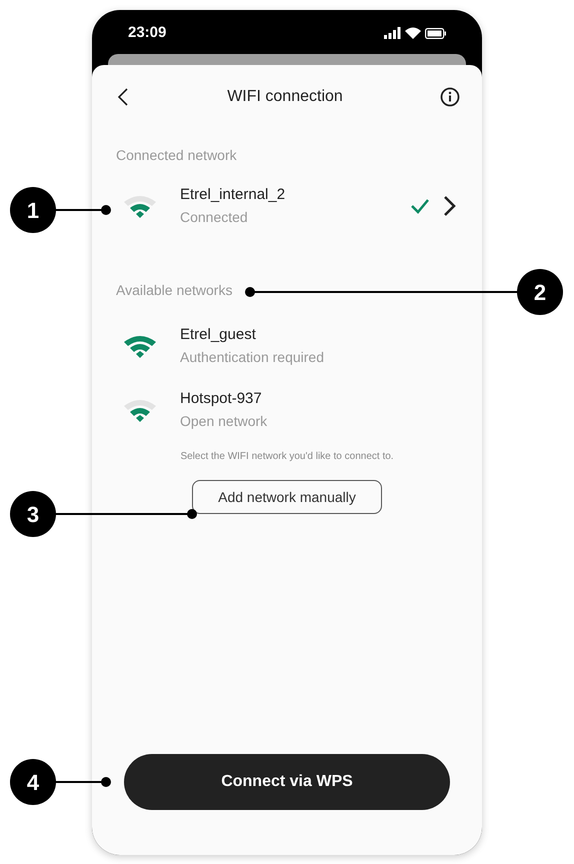 The width and height of the screenshot is (574, 864). What do you see at coordinates (287, 497) in the screenshot?
I see `add-network-button: Add network manually` at bounding box center [287, 497].